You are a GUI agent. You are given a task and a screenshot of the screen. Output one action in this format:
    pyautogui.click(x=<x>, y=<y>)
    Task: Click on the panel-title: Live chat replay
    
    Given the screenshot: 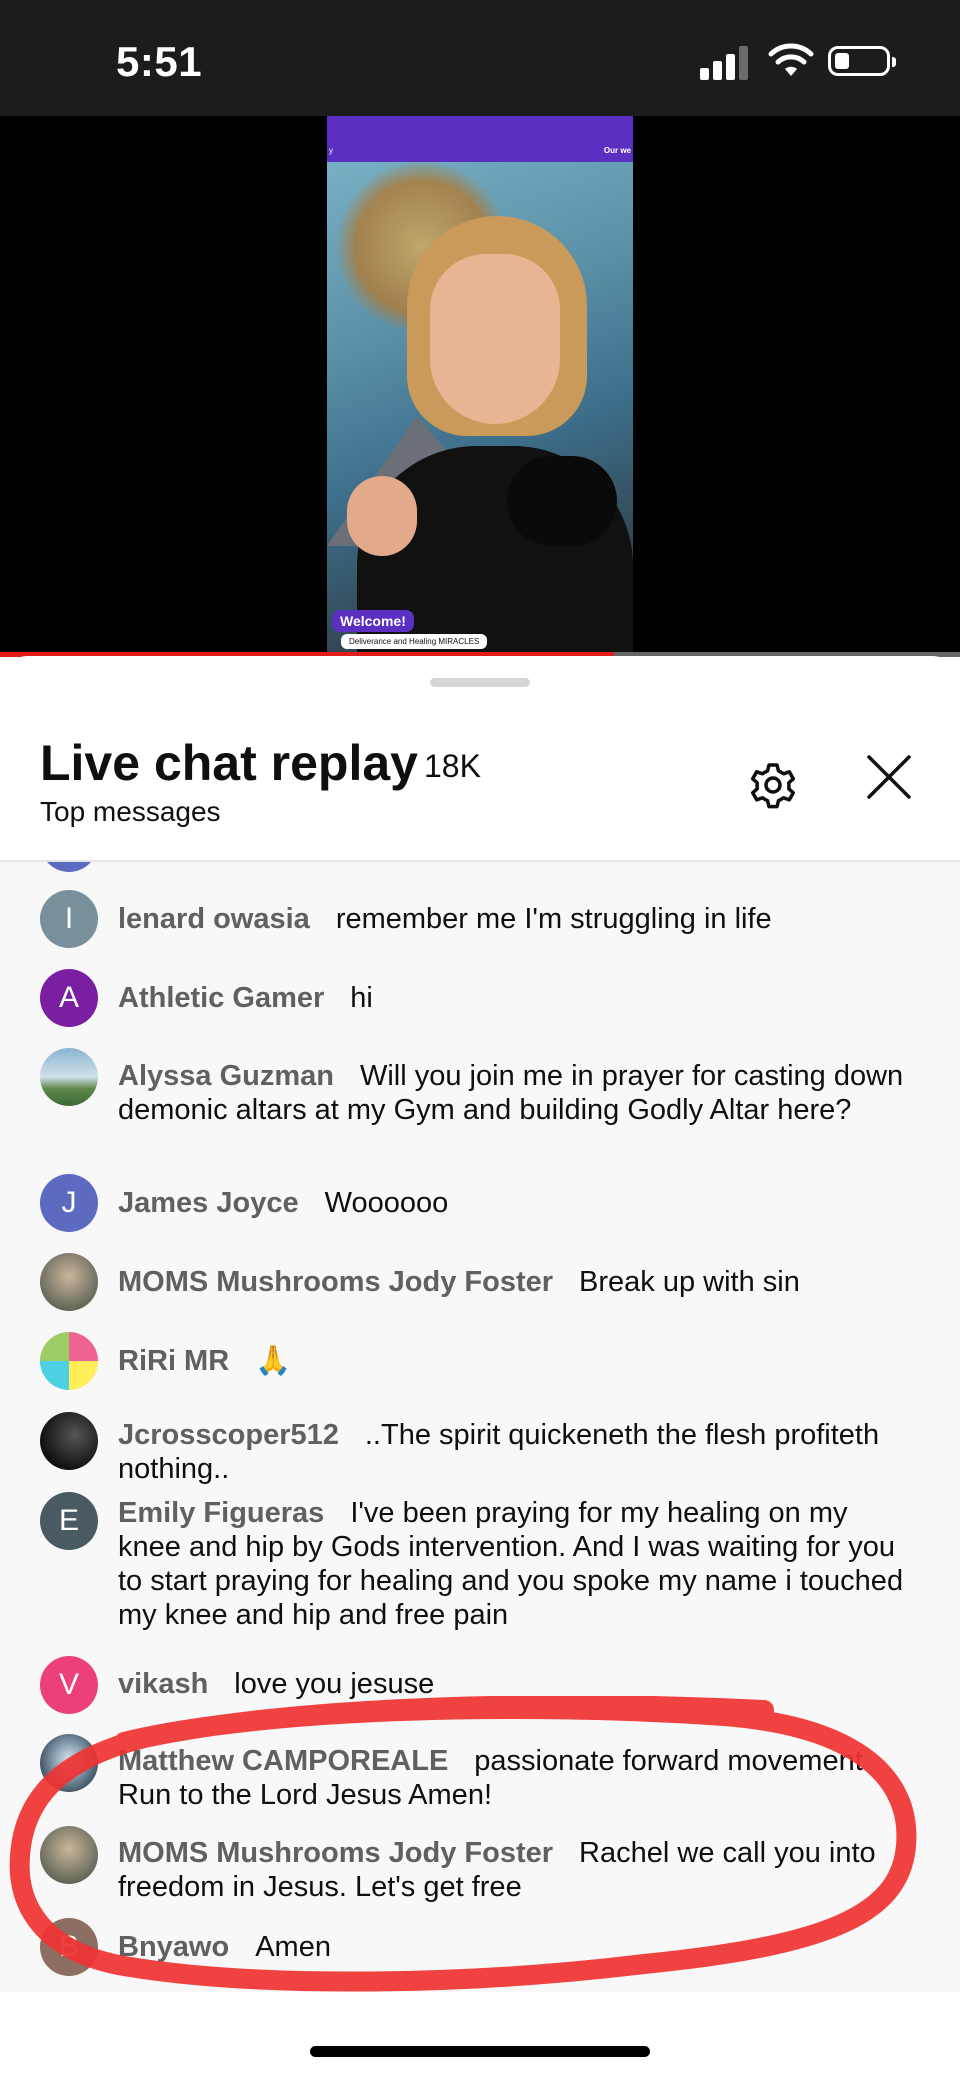 What is the action you would take?
    pyautogui.click(x=229, y=763)
    